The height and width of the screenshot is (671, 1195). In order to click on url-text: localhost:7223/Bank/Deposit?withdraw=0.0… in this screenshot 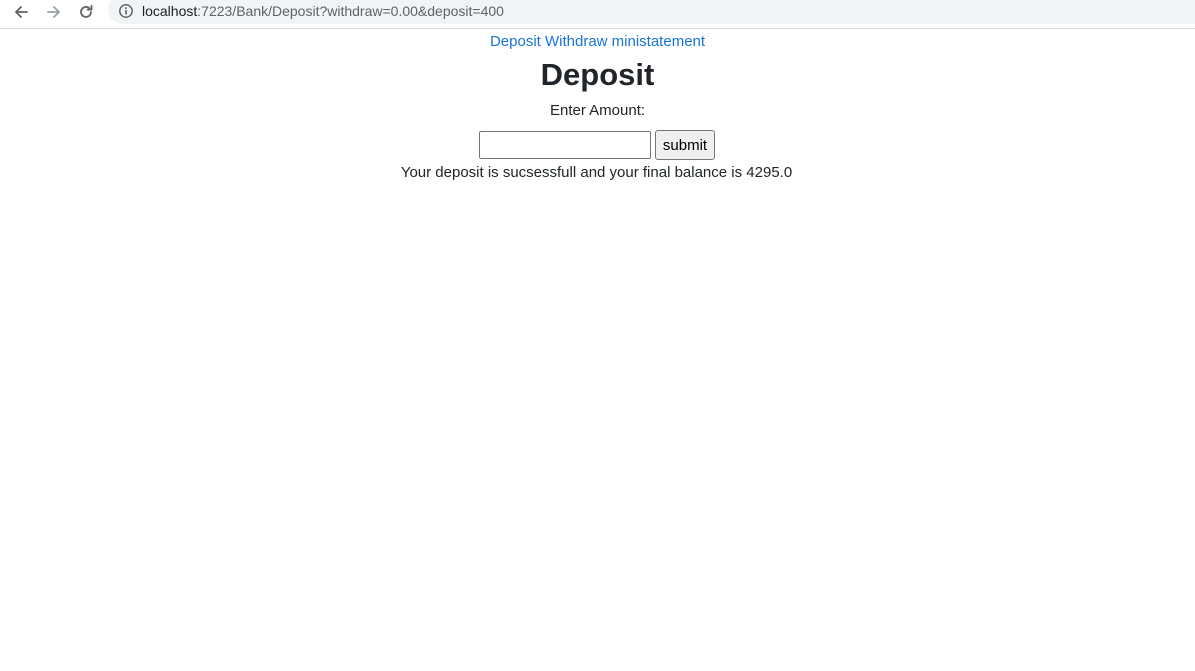, I will do `click(323, 11)`.